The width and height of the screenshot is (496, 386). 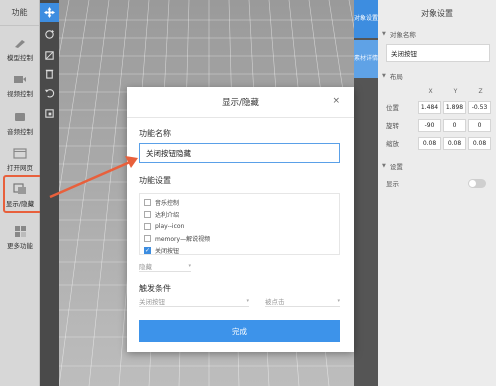 I want to click on option-label: 达利介绍, so click(x=167, y=215).